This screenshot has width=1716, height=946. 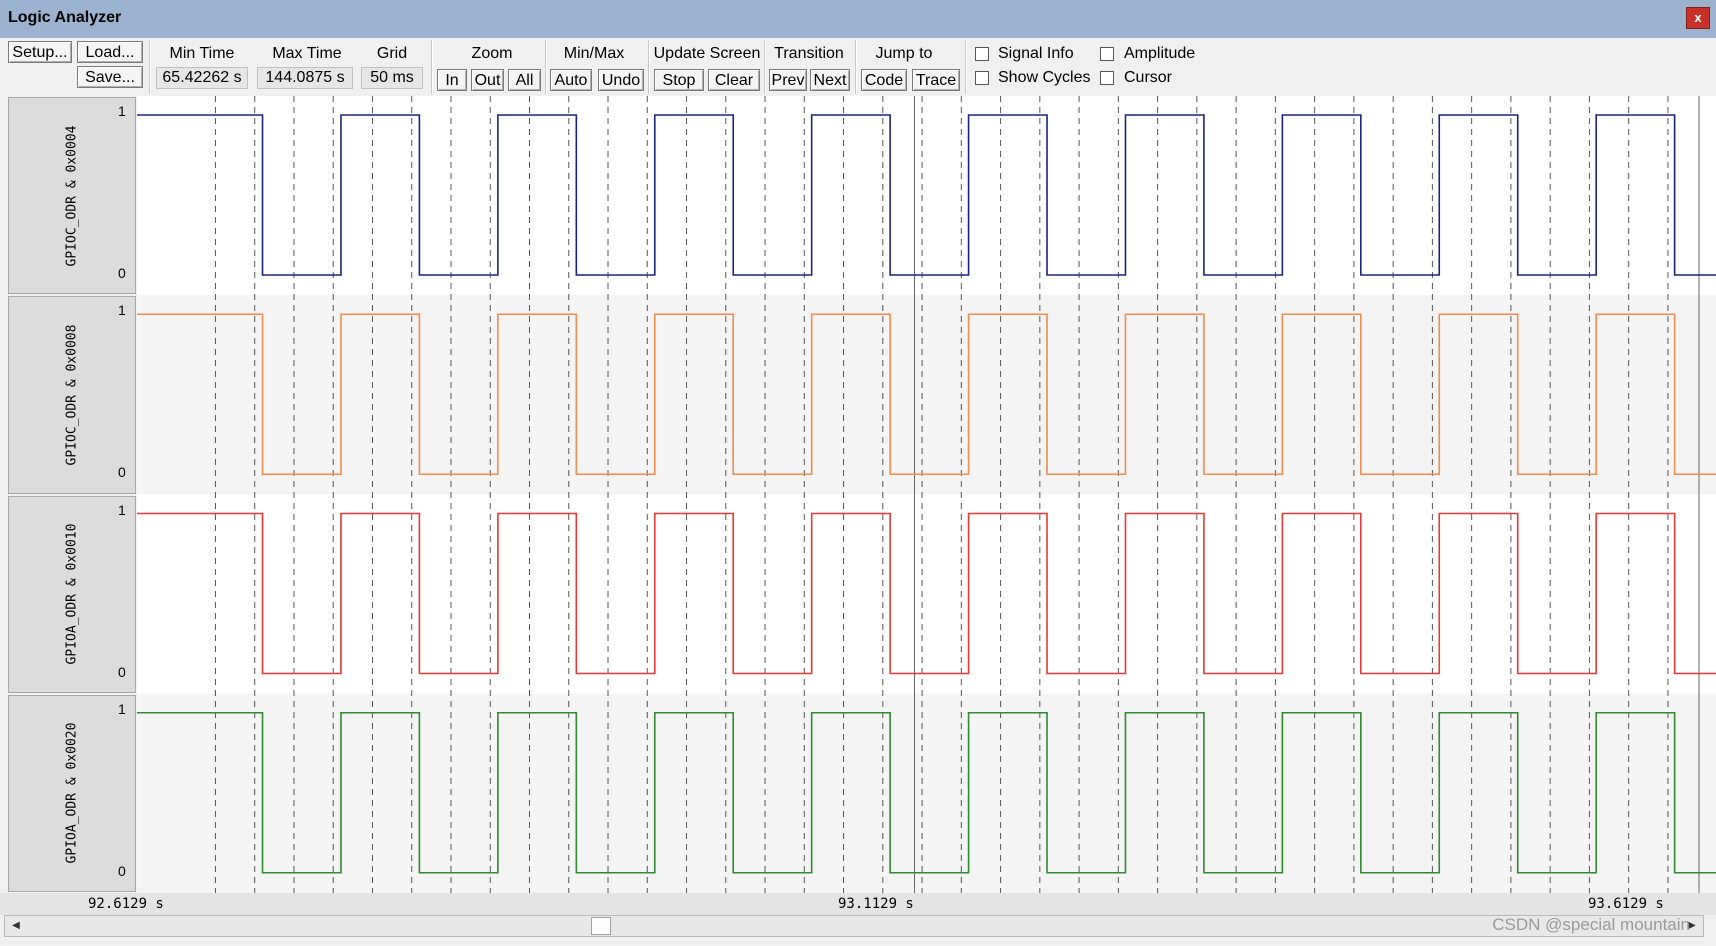 What do you see at coordinates (452, 80) in the screenshot?
I see `zoom-in-button: In` at bounding box center [452, 80].